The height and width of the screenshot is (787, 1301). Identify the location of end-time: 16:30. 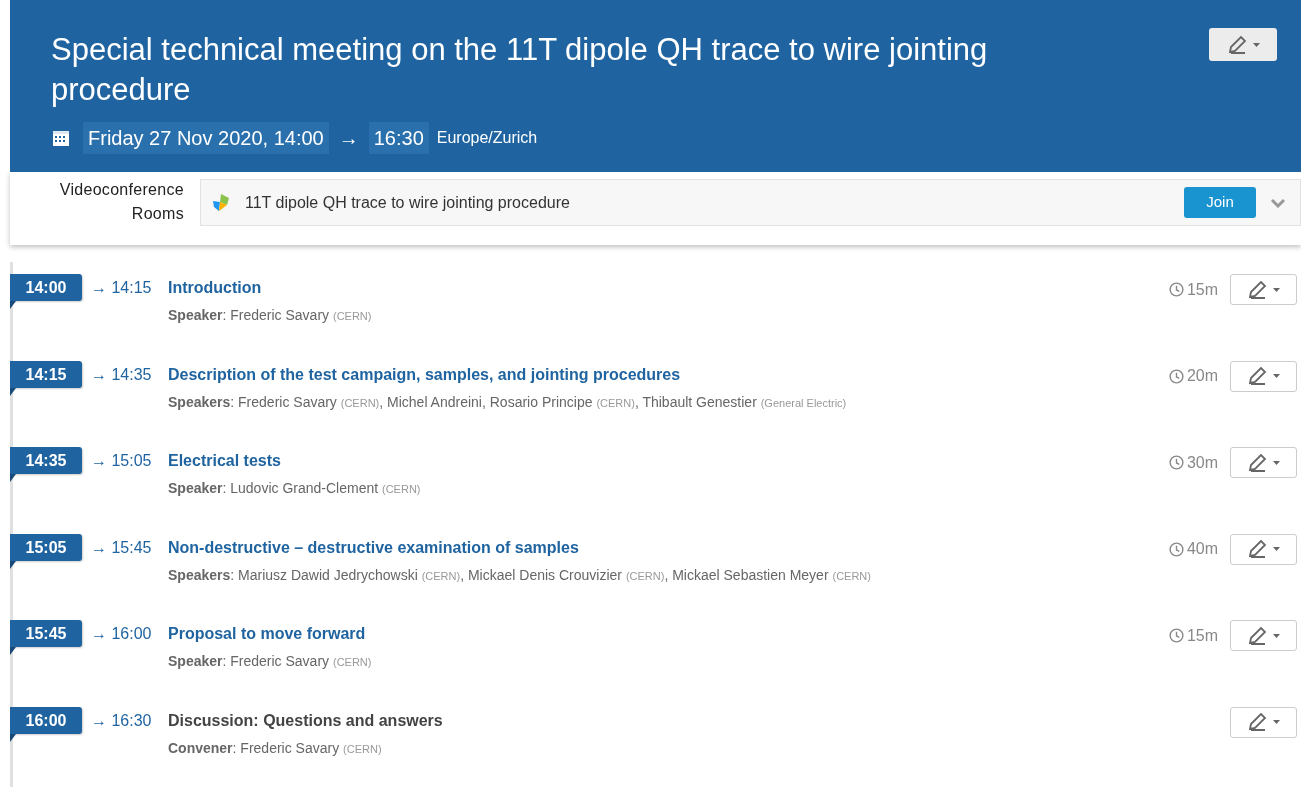
(398, 138).